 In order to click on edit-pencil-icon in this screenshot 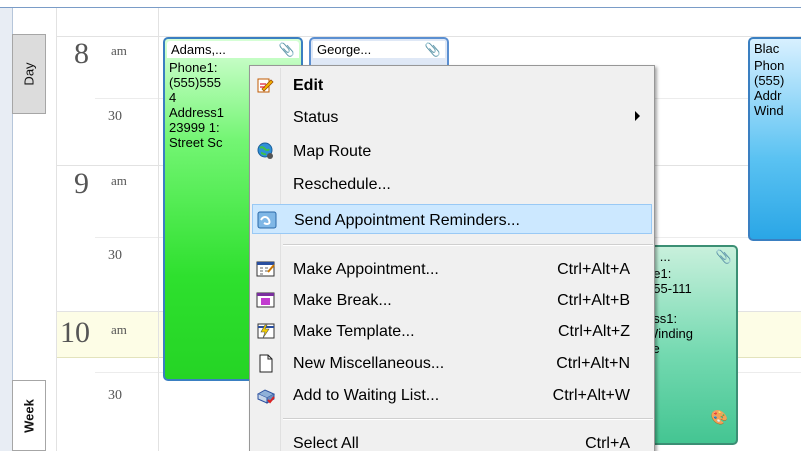, I will do `click(266, 85)`.